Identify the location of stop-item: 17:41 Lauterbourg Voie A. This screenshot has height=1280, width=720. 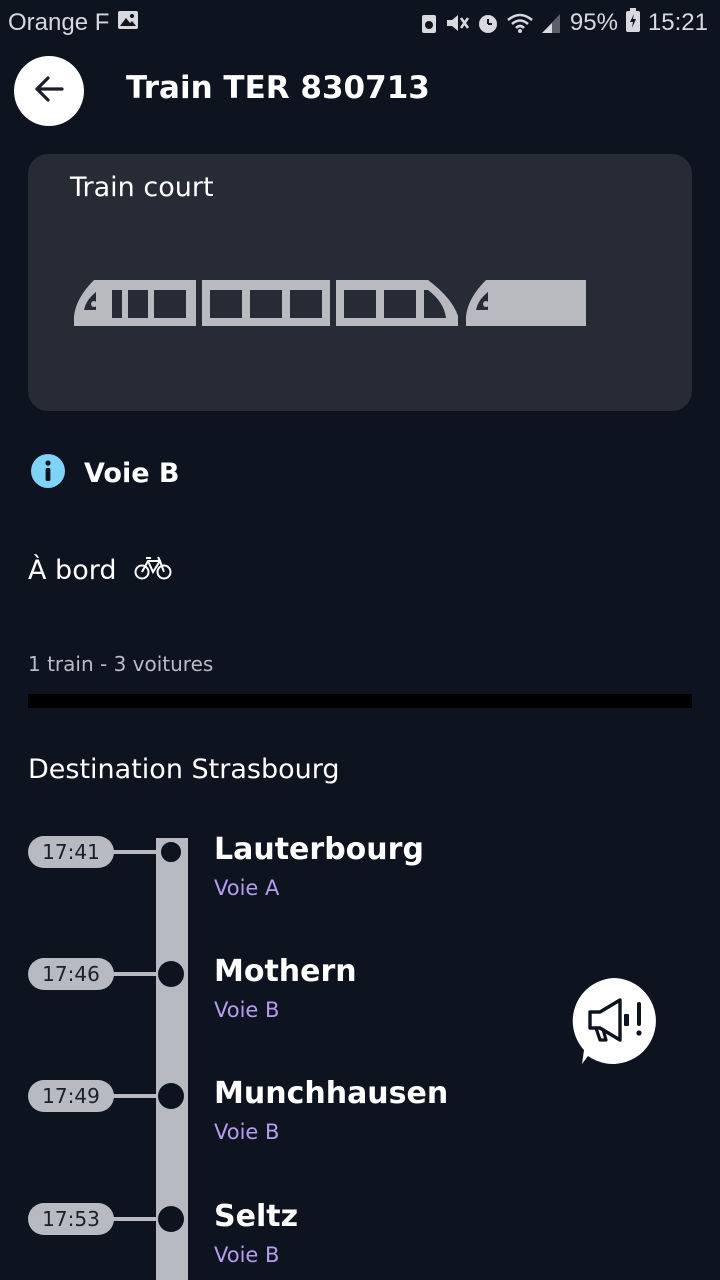
(360, 874).